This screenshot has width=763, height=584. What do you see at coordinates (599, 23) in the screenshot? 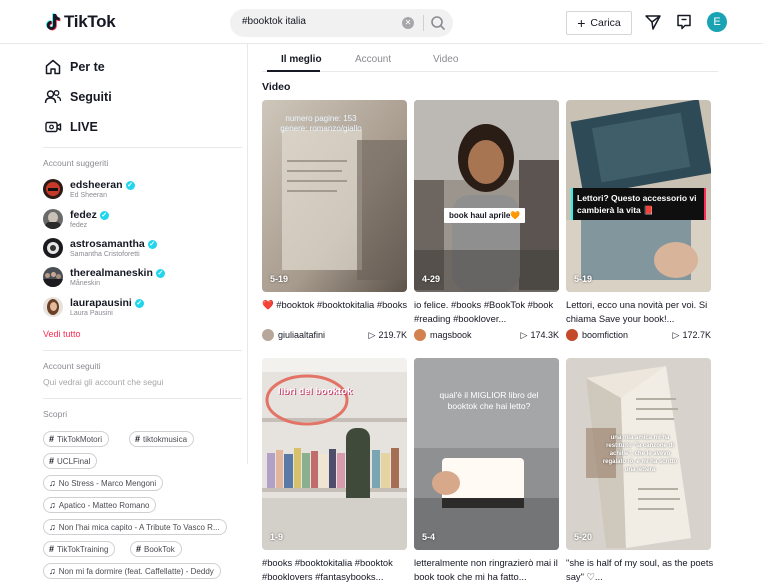
I see `upload-button: + Carica` at bounding box center [599, 23].